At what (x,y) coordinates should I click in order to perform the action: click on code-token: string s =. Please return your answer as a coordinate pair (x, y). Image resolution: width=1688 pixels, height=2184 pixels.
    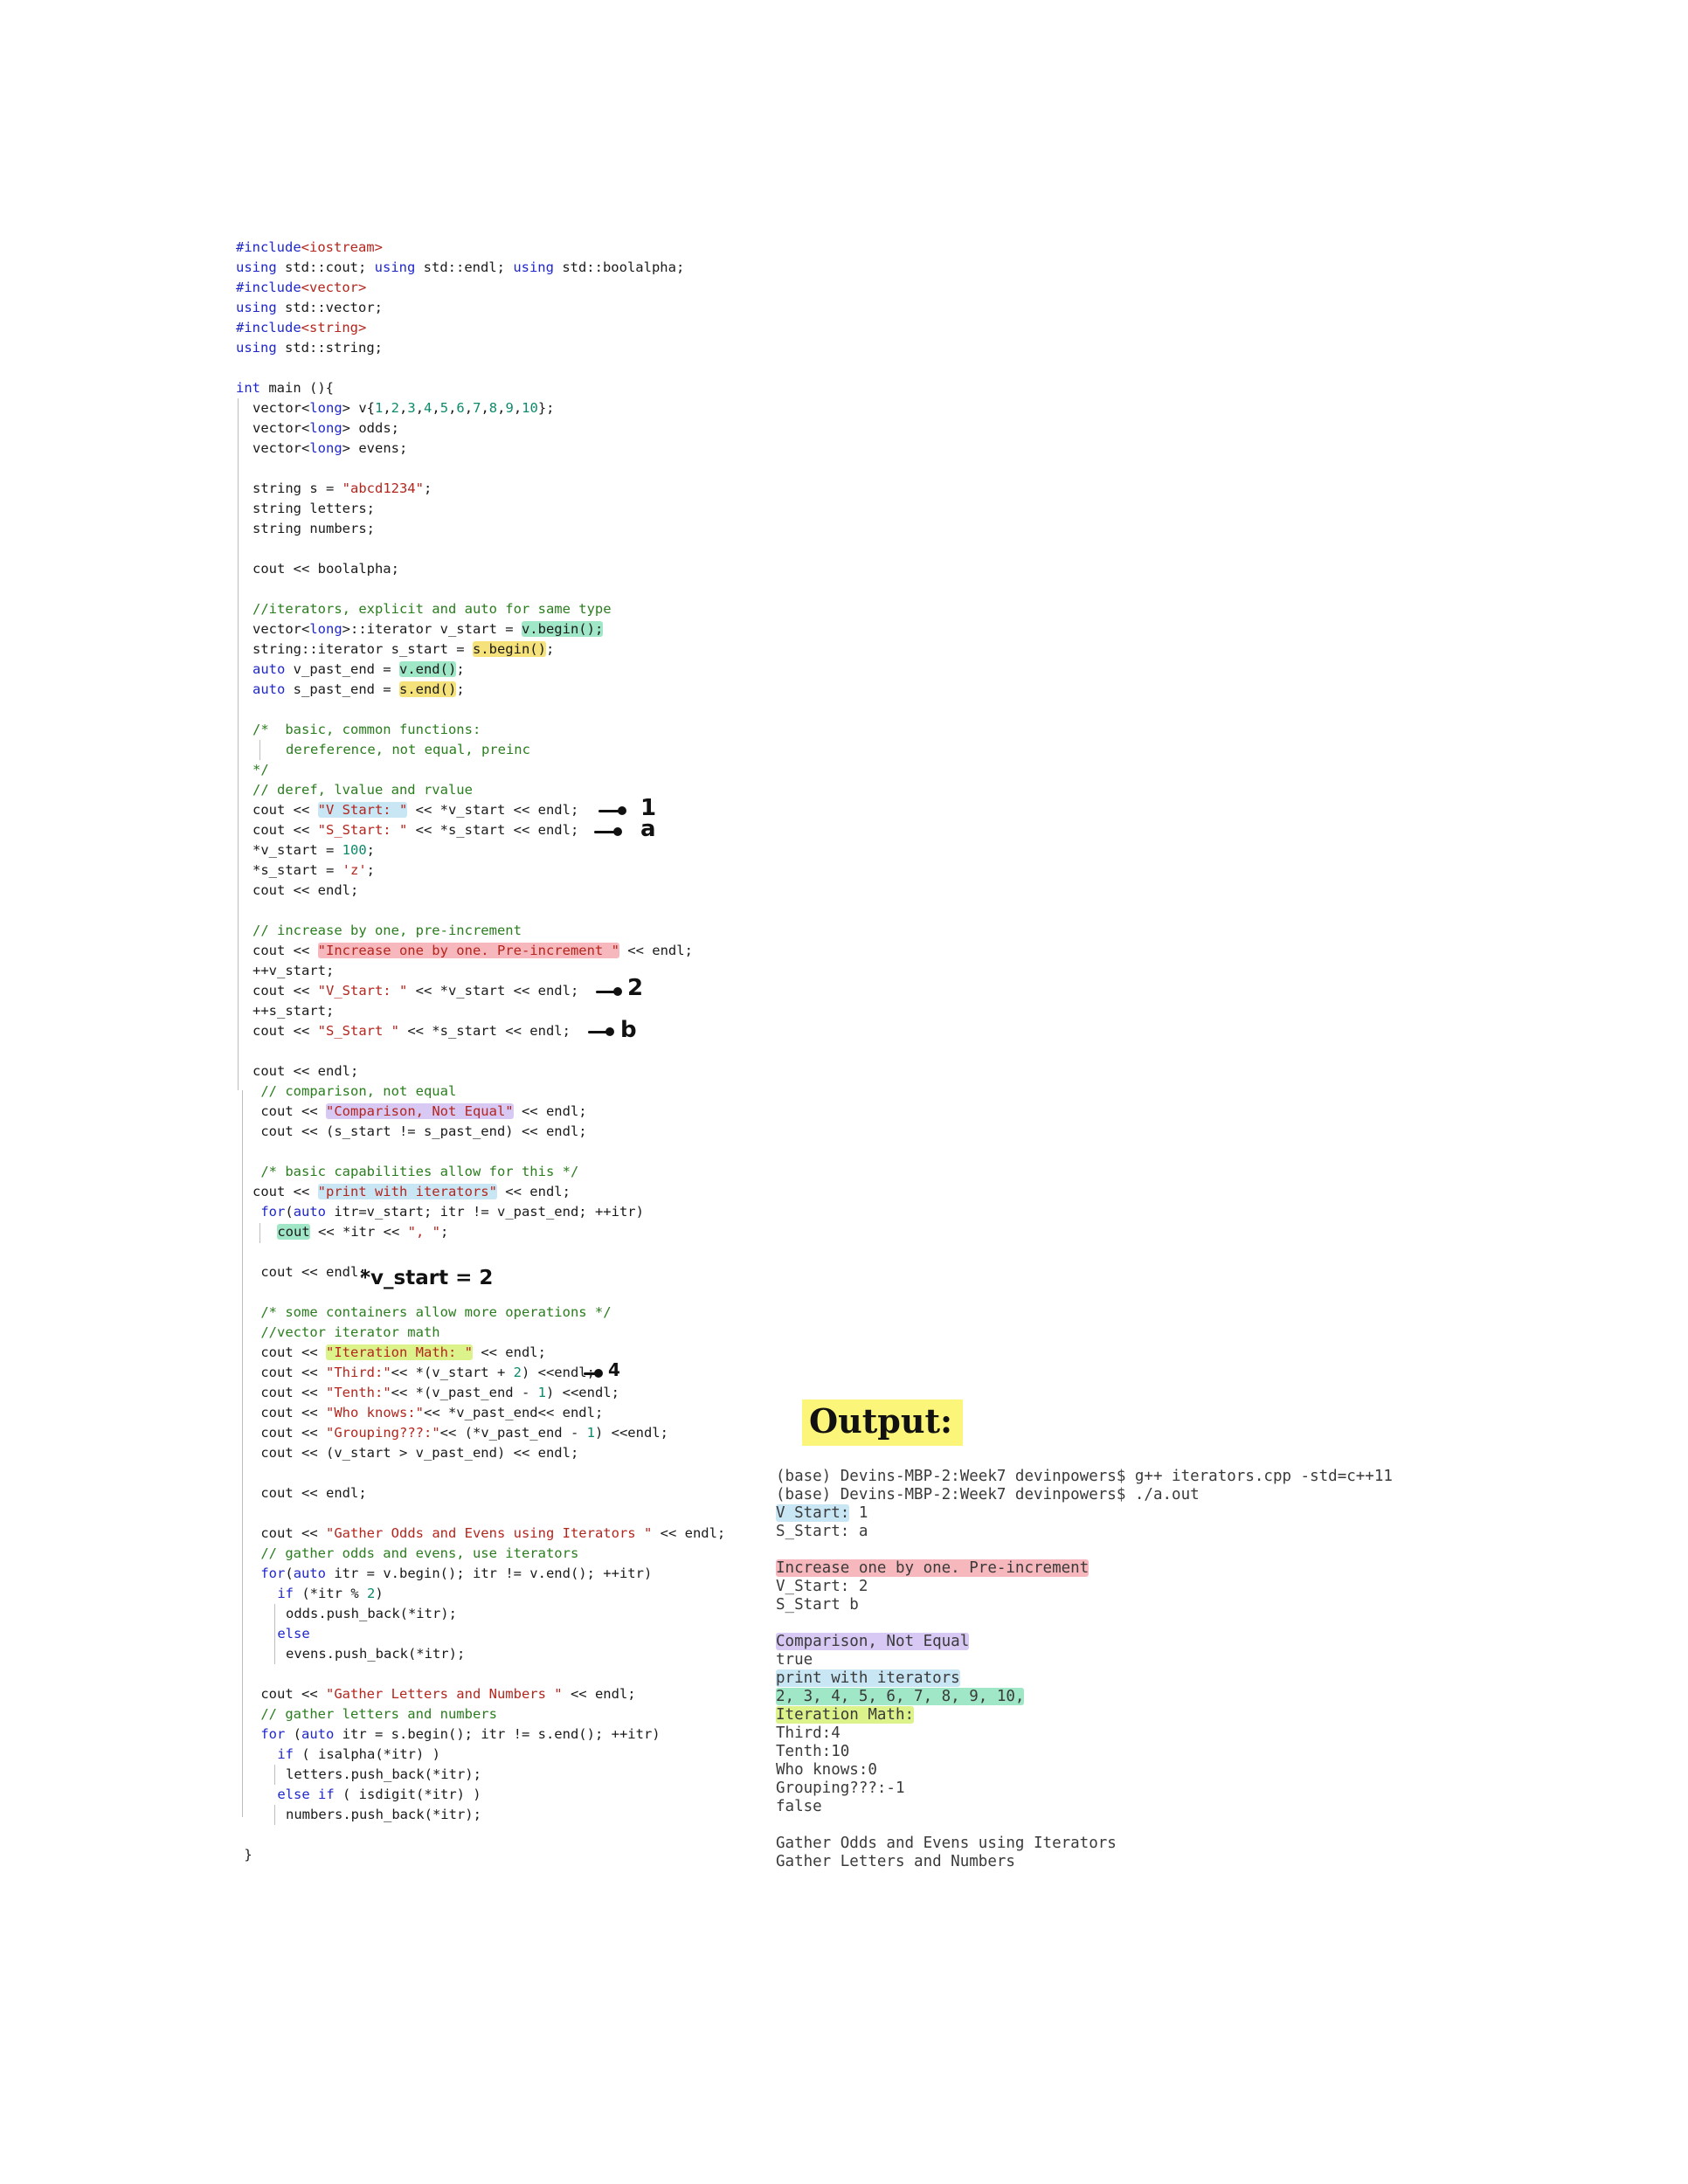
    Looking at the image, I should click on (297, 488).